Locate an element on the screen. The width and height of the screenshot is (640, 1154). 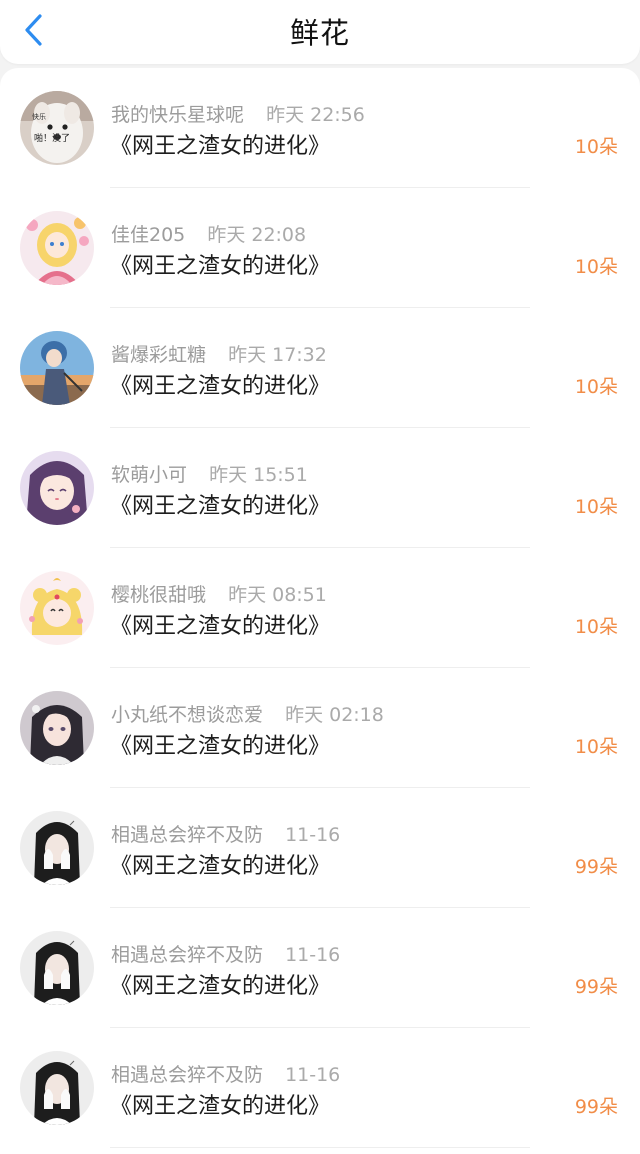
timestamp: 昨天 17:32 is located at coordinates (277, 355).